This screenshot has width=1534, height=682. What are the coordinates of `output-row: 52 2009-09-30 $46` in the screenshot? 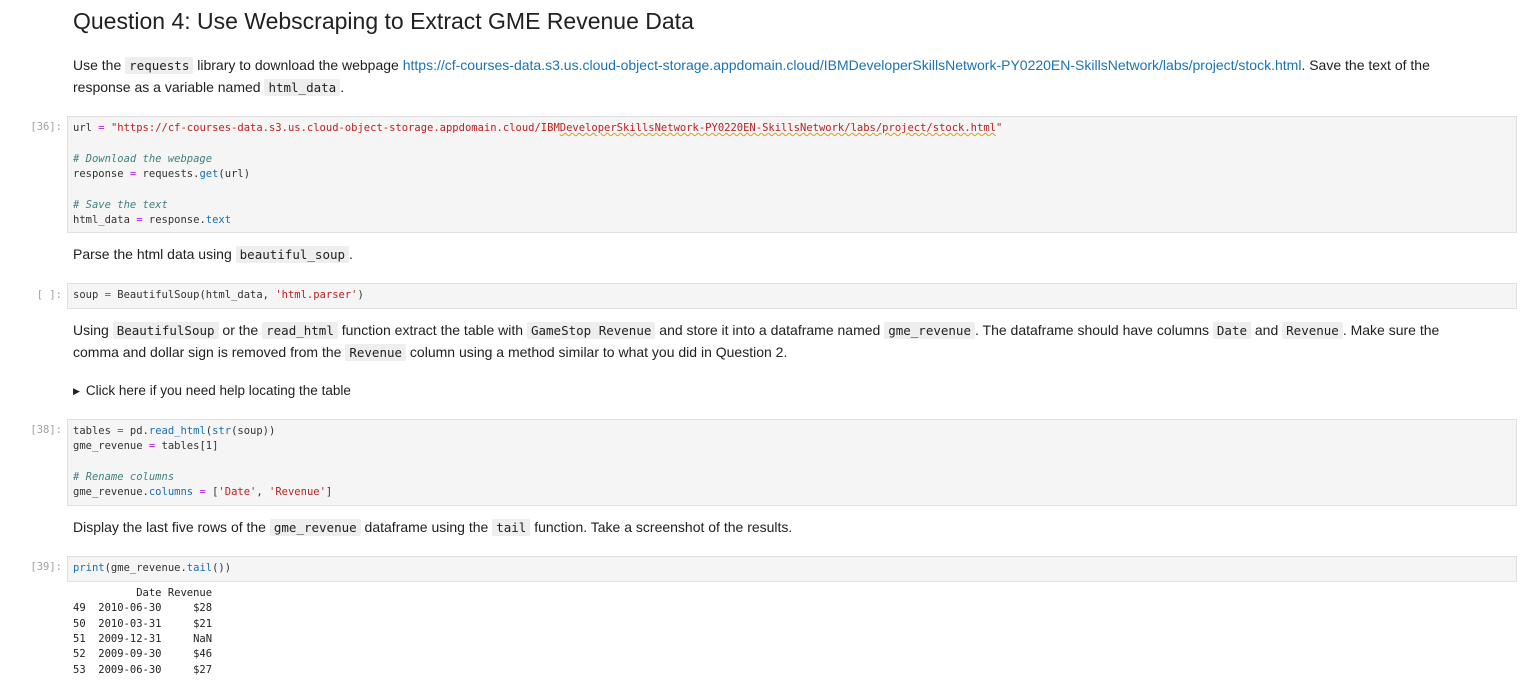 It's located at (143, 654).